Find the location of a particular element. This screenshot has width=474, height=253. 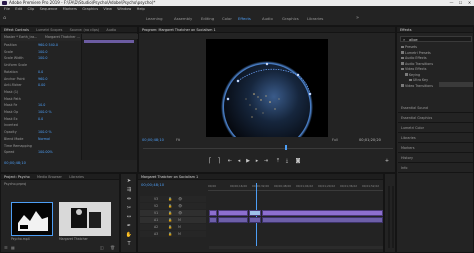

workspaces-overflow-icon: » is located at coordinates (357, 18).